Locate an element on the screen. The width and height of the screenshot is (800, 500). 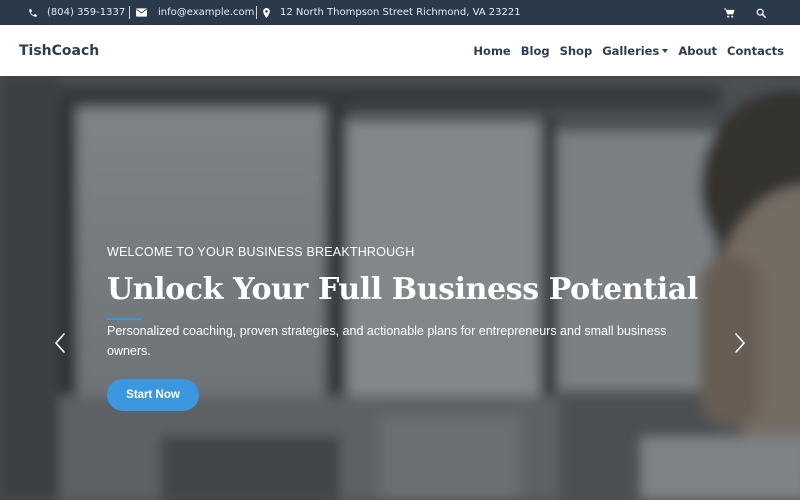
nav-contacts: Contacts is located at coordinates (755, 51).